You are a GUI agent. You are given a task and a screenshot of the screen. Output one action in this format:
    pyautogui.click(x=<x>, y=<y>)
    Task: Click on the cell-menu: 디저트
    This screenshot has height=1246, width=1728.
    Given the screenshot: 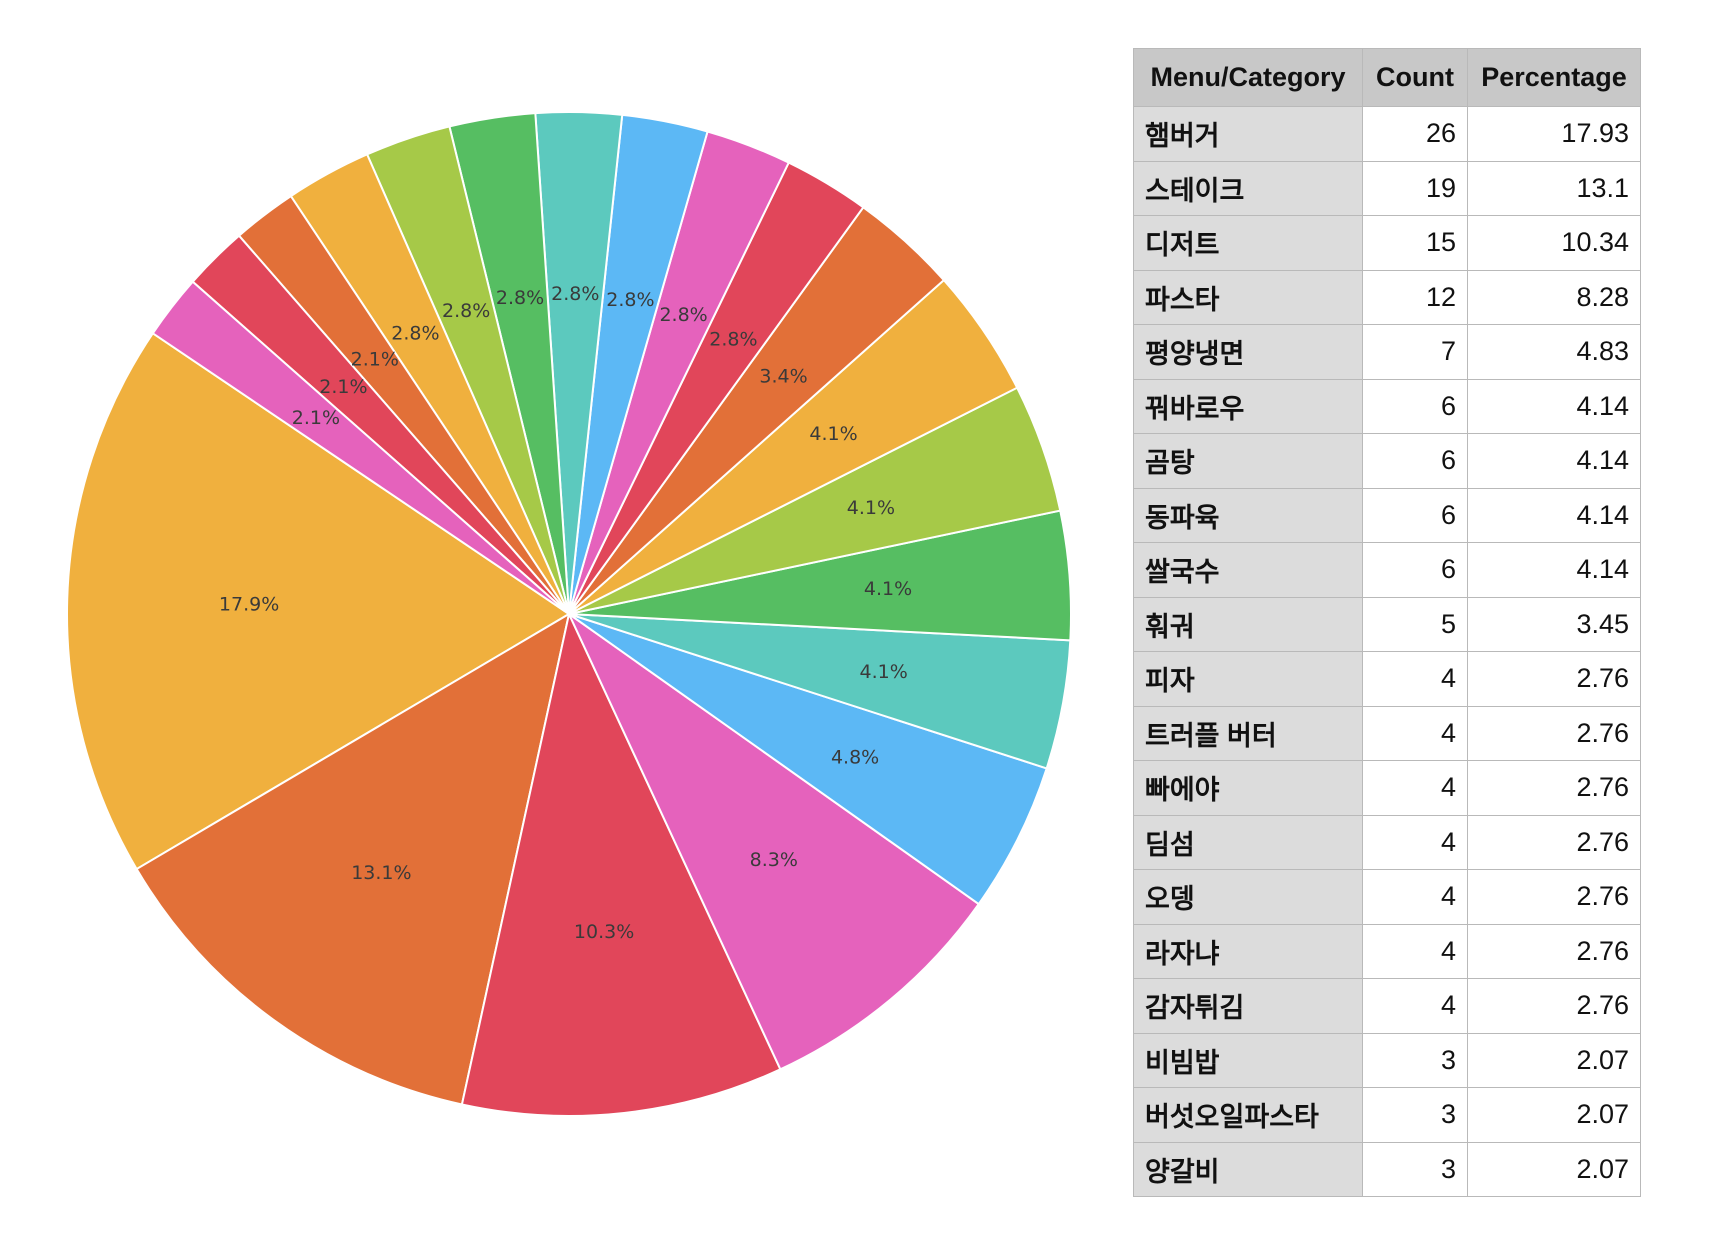 What is the action you would take?
    pyautogui.click(x=1248, y=243)
    